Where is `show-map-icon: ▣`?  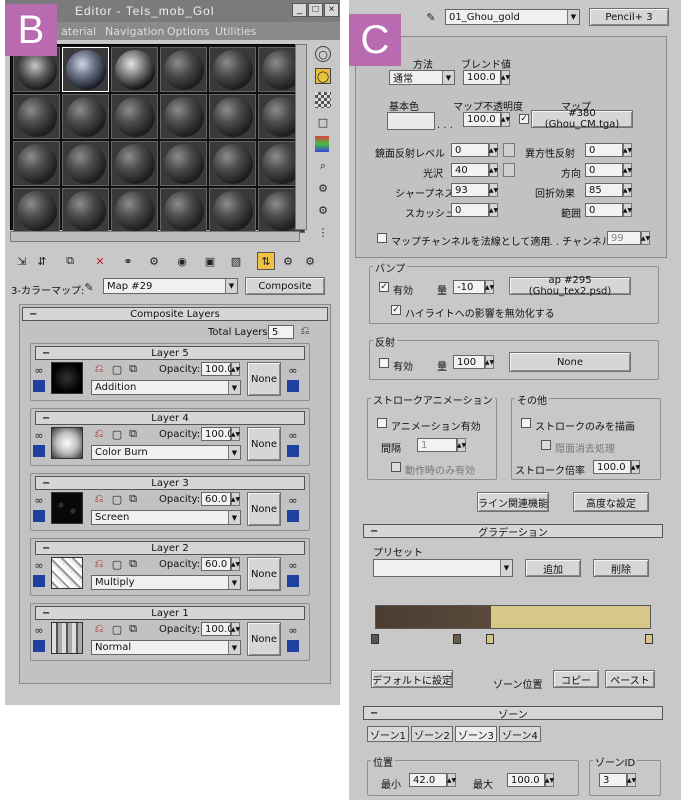 show-map-icon: ▣ is located at coordinates (210, 261).